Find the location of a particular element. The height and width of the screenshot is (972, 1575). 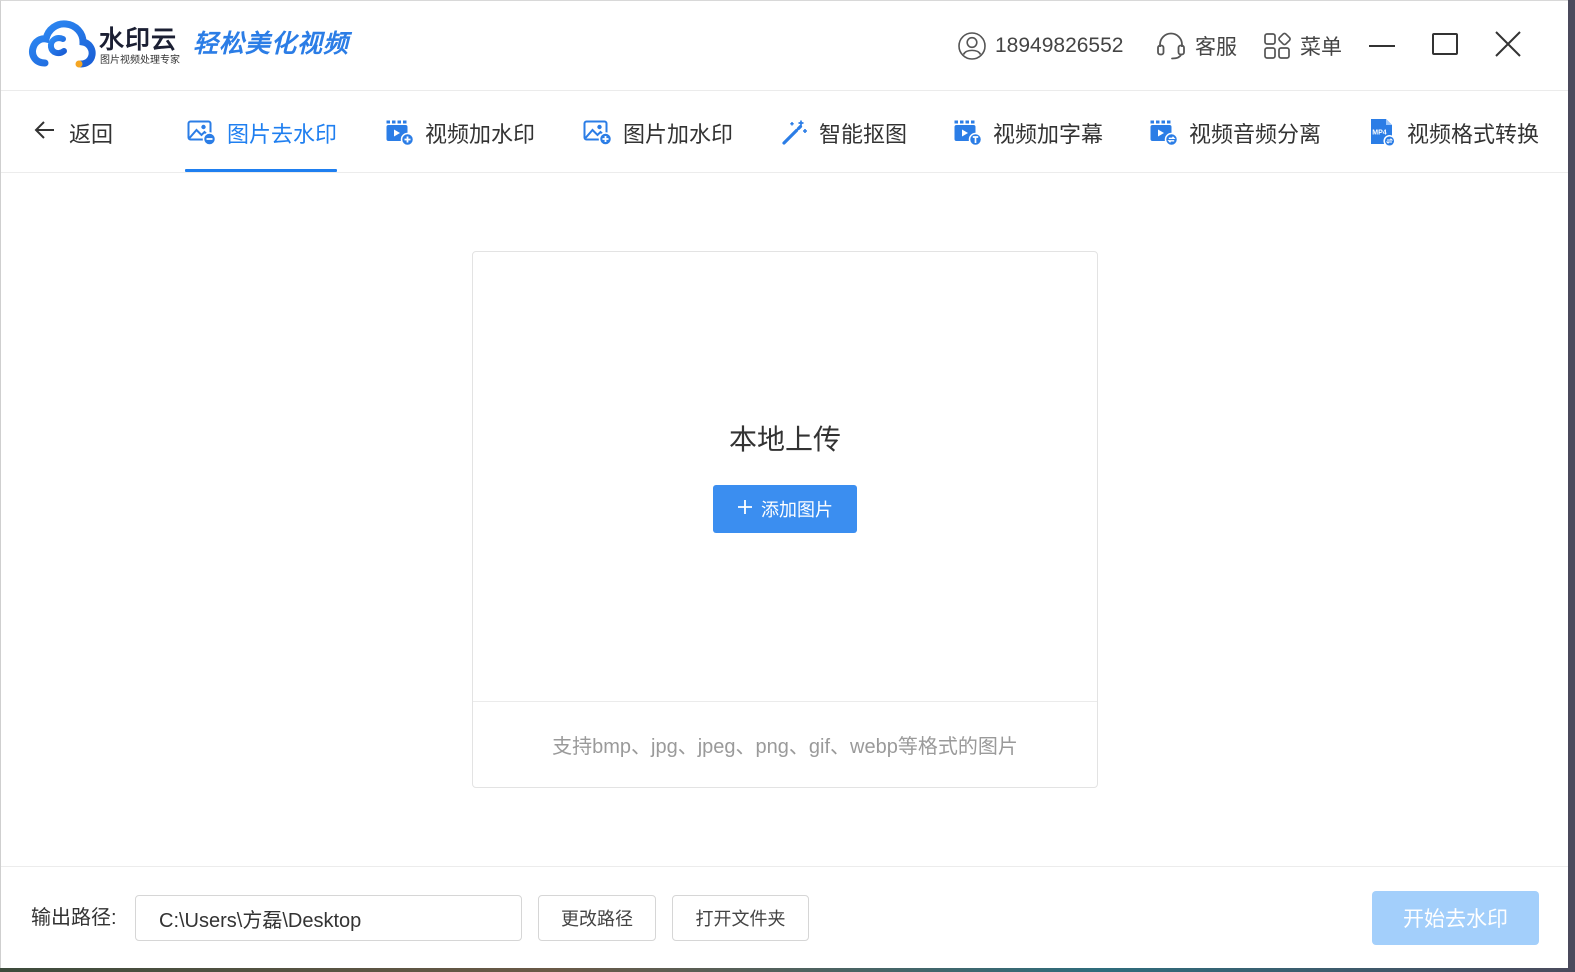

menu-button: 菜单 is located at coordinates (1302, 46).